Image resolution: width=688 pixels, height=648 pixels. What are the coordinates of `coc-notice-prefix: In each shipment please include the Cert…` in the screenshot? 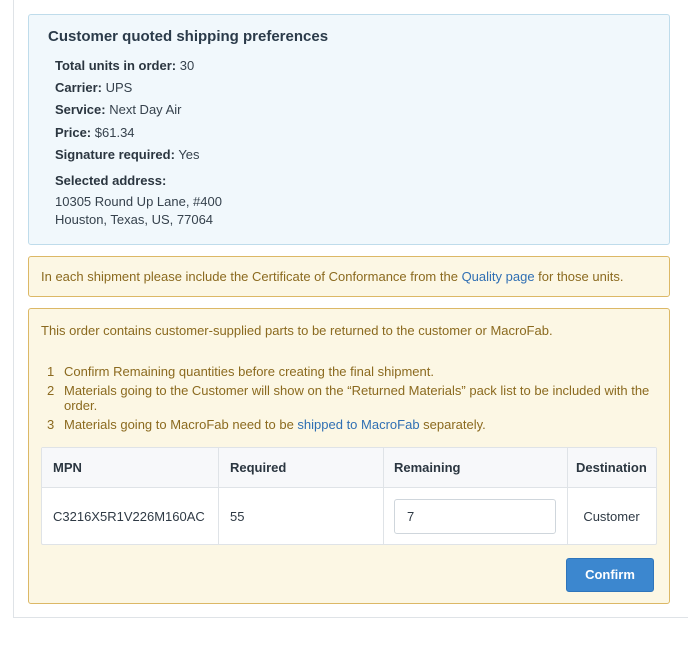 It's located at (251, 276).